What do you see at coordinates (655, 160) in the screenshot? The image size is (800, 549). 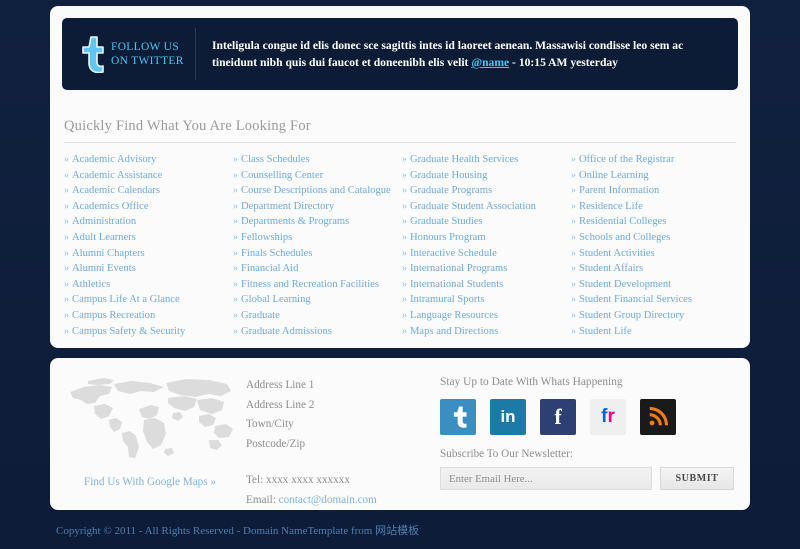 I see `quick-link: » Office of the Registrar` at bounding box center [655, 160].